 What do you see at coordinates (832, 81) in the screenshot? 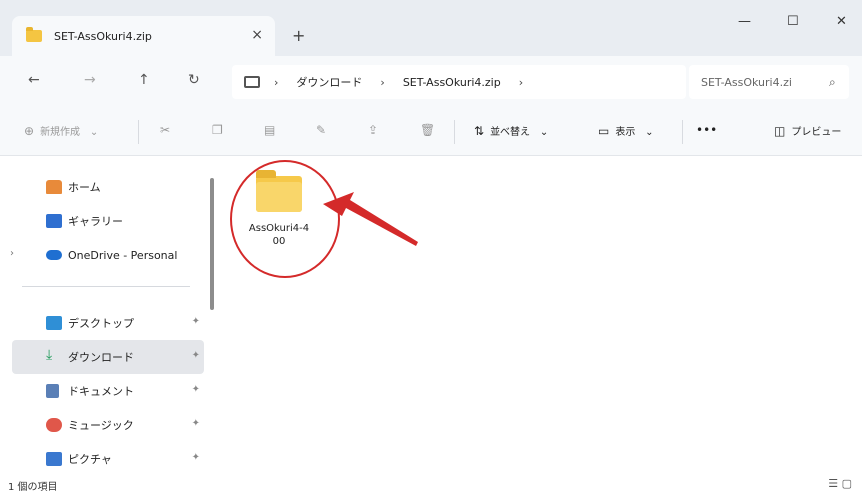
I see `search-icon: ⌕` at bounding box center [832, 81].